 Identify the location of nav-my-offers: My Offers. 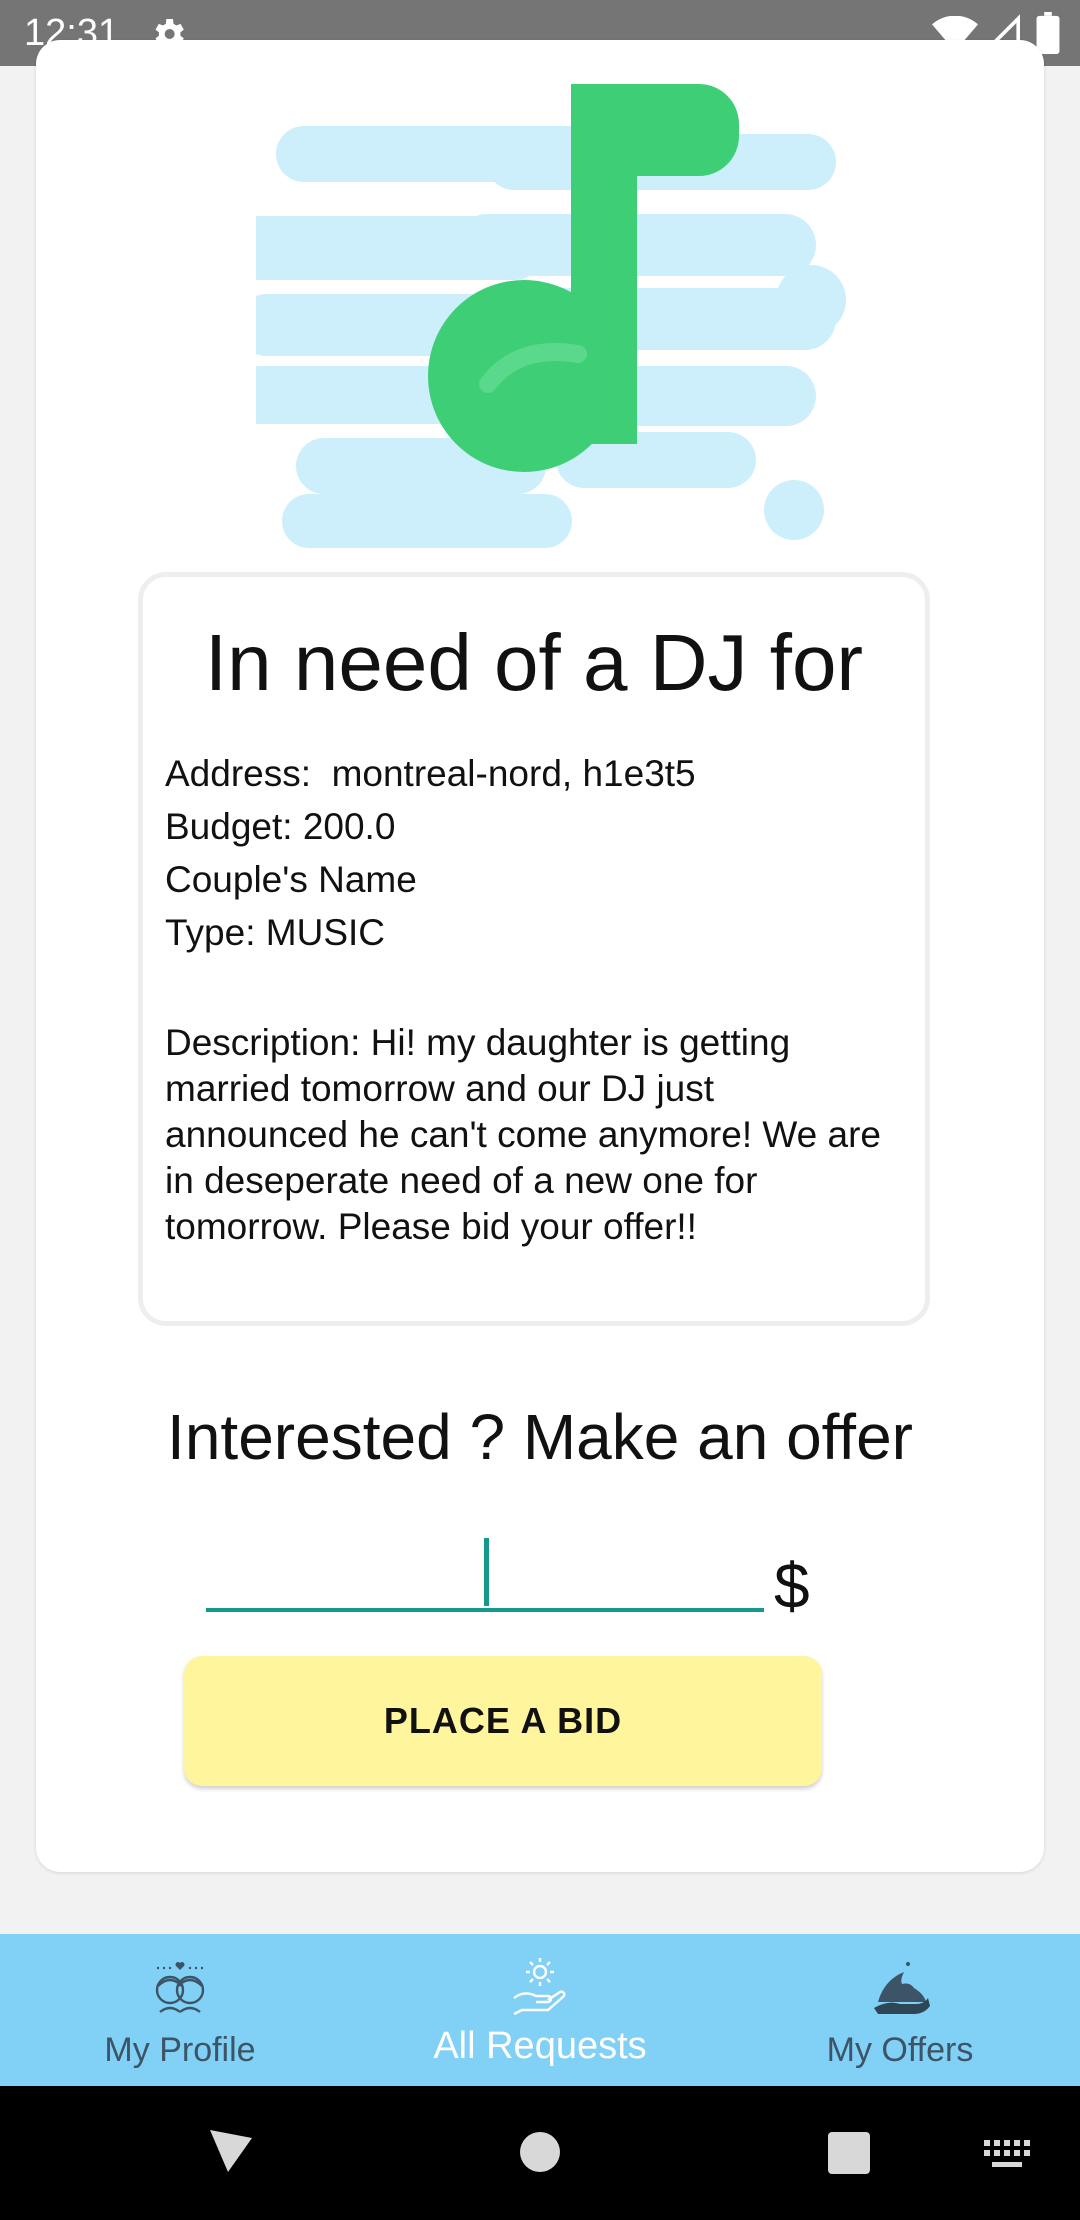
(900, 2010).